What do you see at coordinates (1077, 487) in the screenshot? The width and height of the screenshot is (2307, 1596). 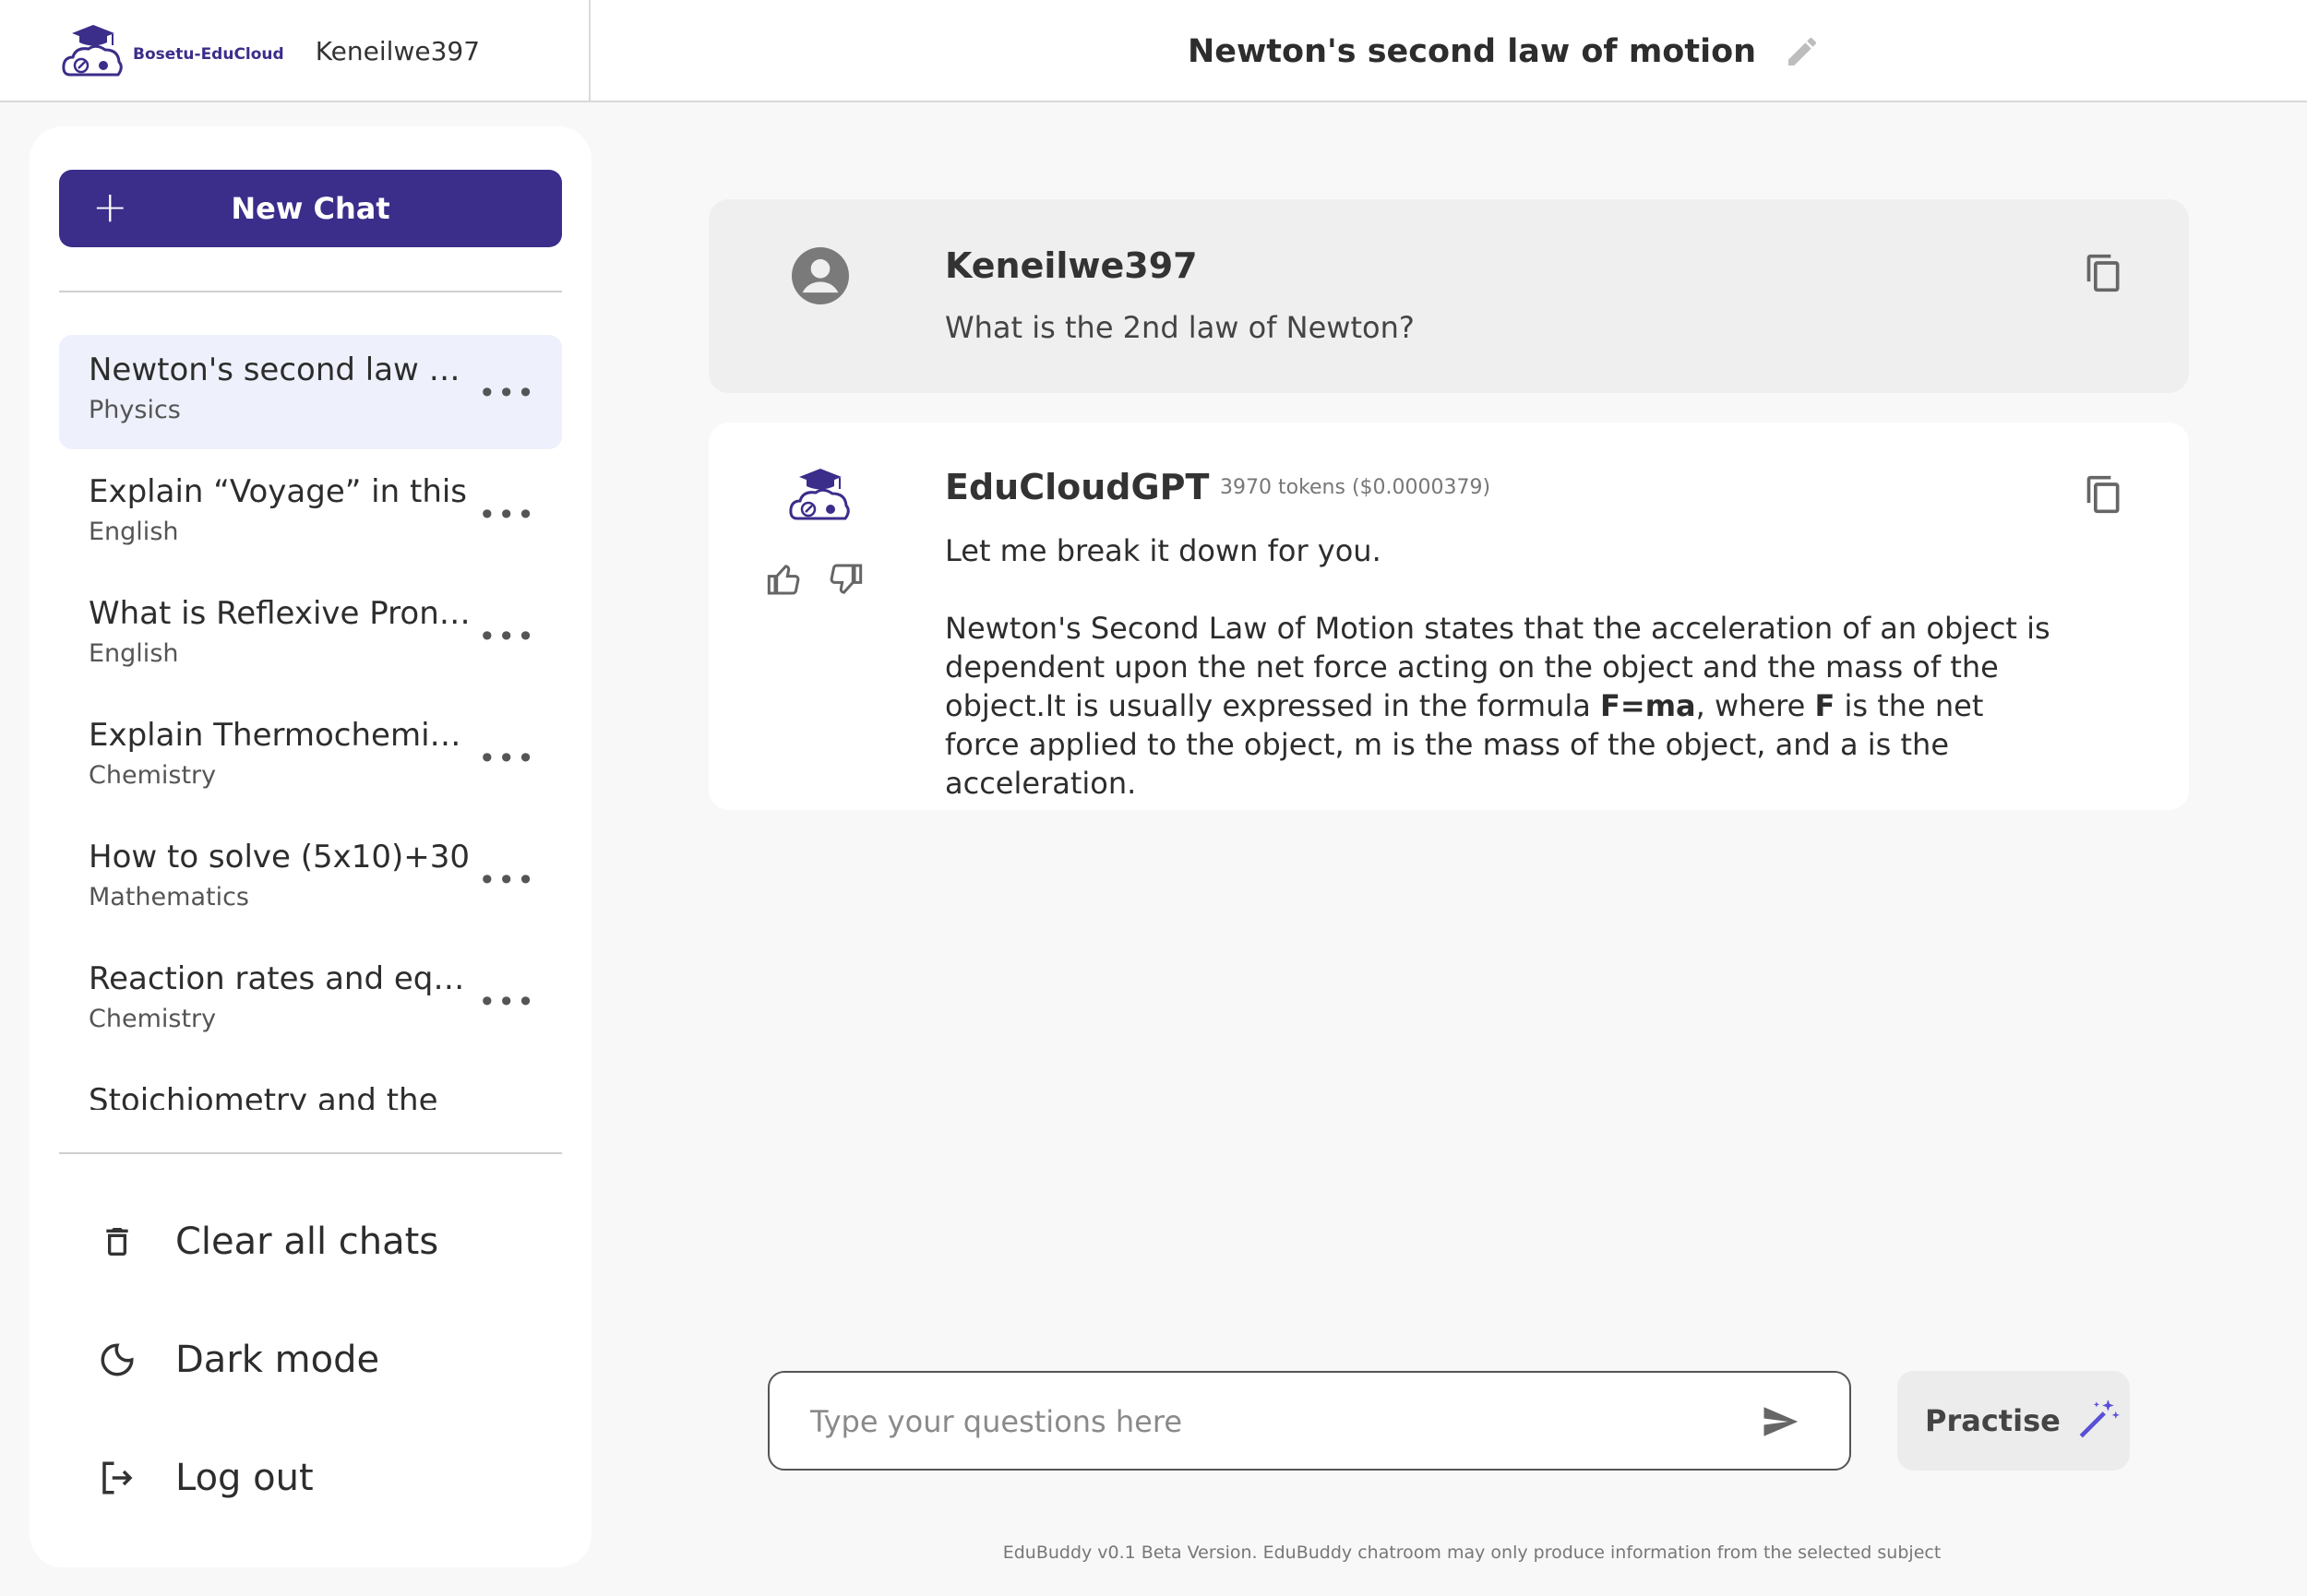 I see `message-author: EduCloudGPT` at bounding box center [1077, 487].